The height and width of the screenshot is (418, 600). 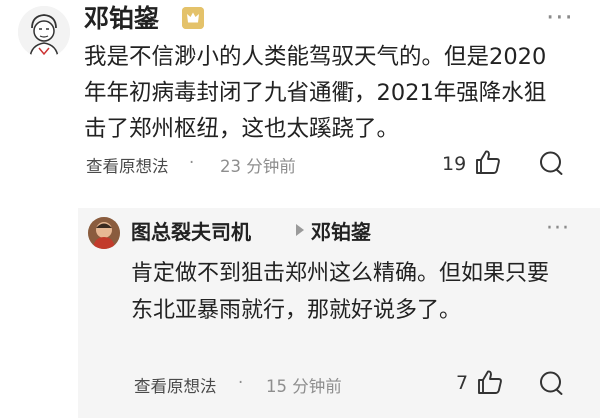 I want to click on author-avatar, so click(x=44, y=32).